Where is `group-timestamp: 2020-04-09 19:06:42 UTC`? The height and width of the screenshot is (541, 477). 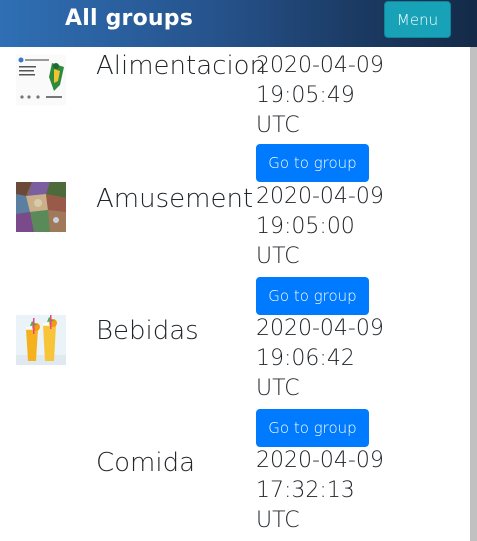
group-timestamp: 2020-04-09 19:06:42 UTC is located at coordinates (361, 359).